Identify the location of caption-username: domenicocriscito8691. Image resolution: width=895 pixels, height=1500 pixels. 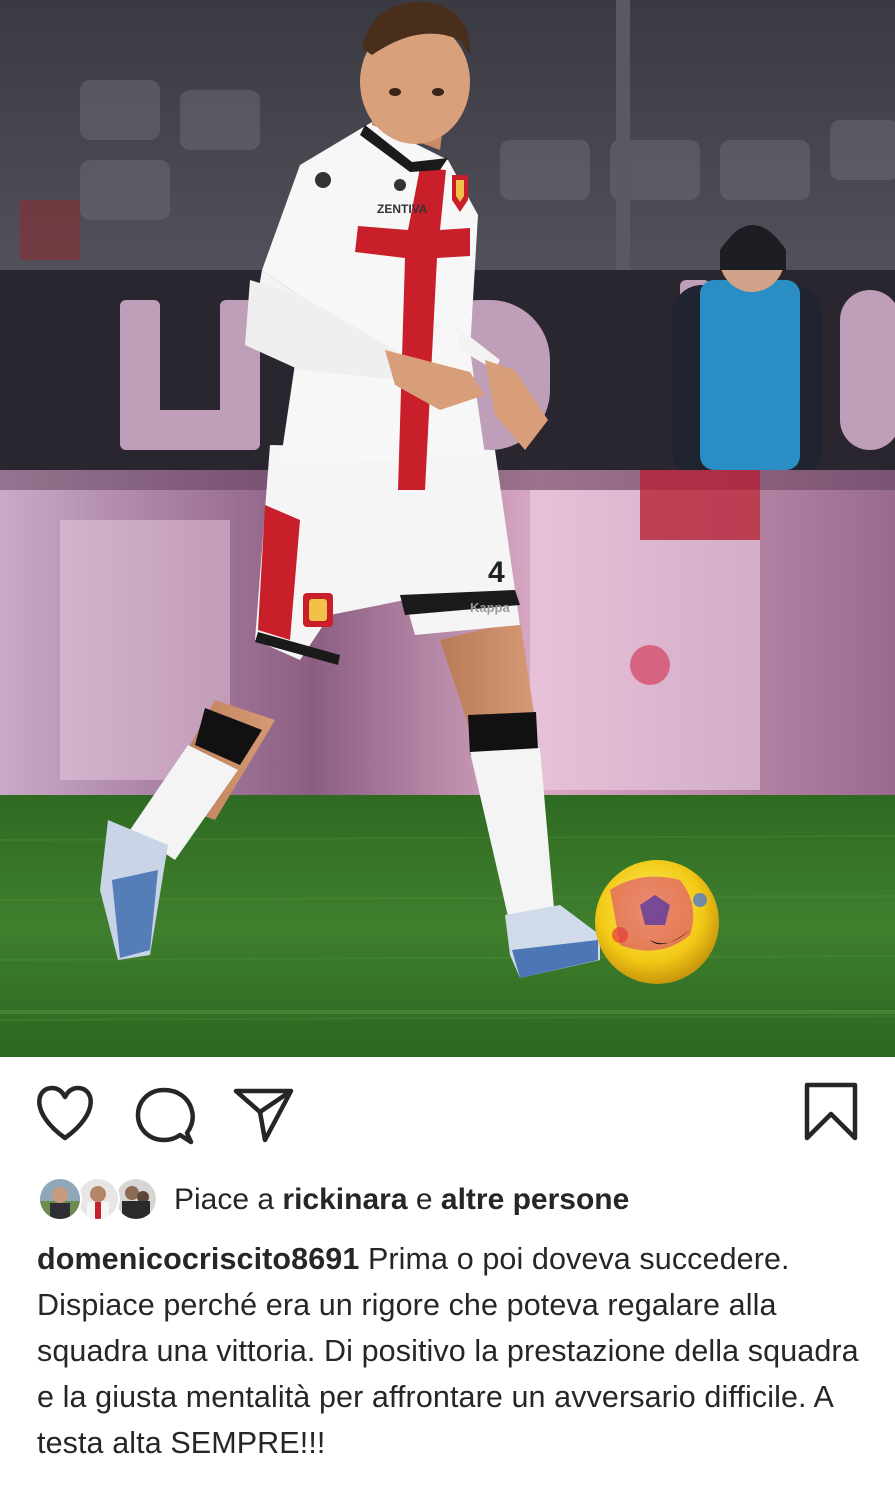
(198, 1259).